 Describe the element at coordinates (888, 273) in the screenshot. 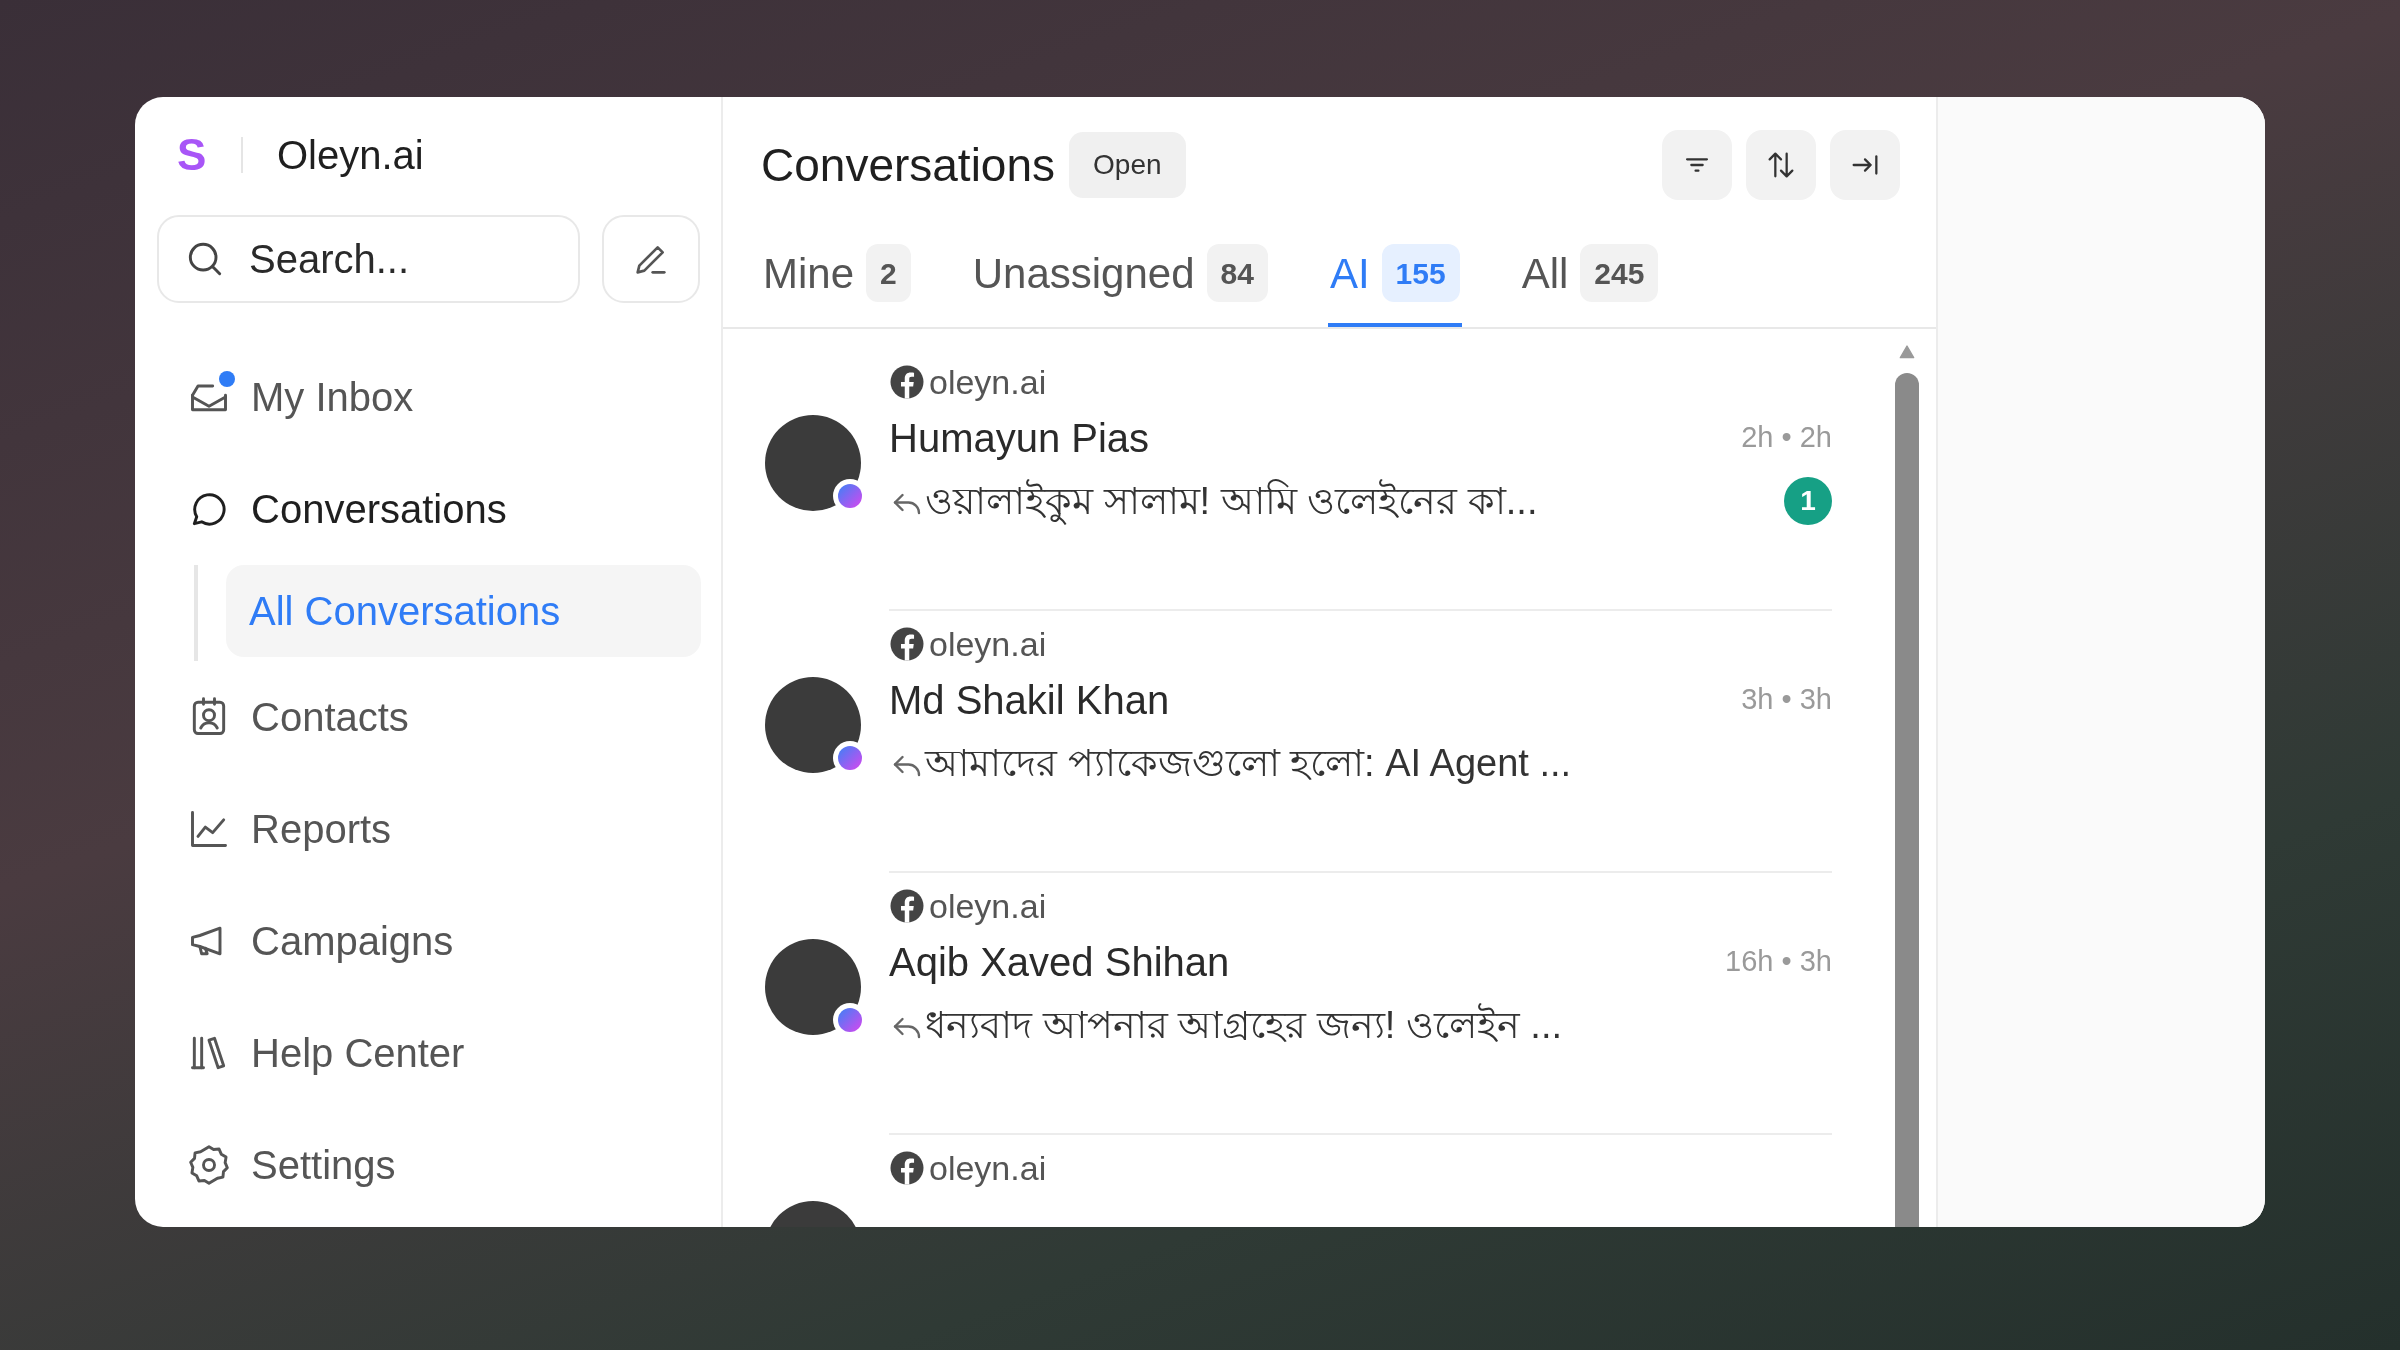

I see `tab-count: 2` at that location.